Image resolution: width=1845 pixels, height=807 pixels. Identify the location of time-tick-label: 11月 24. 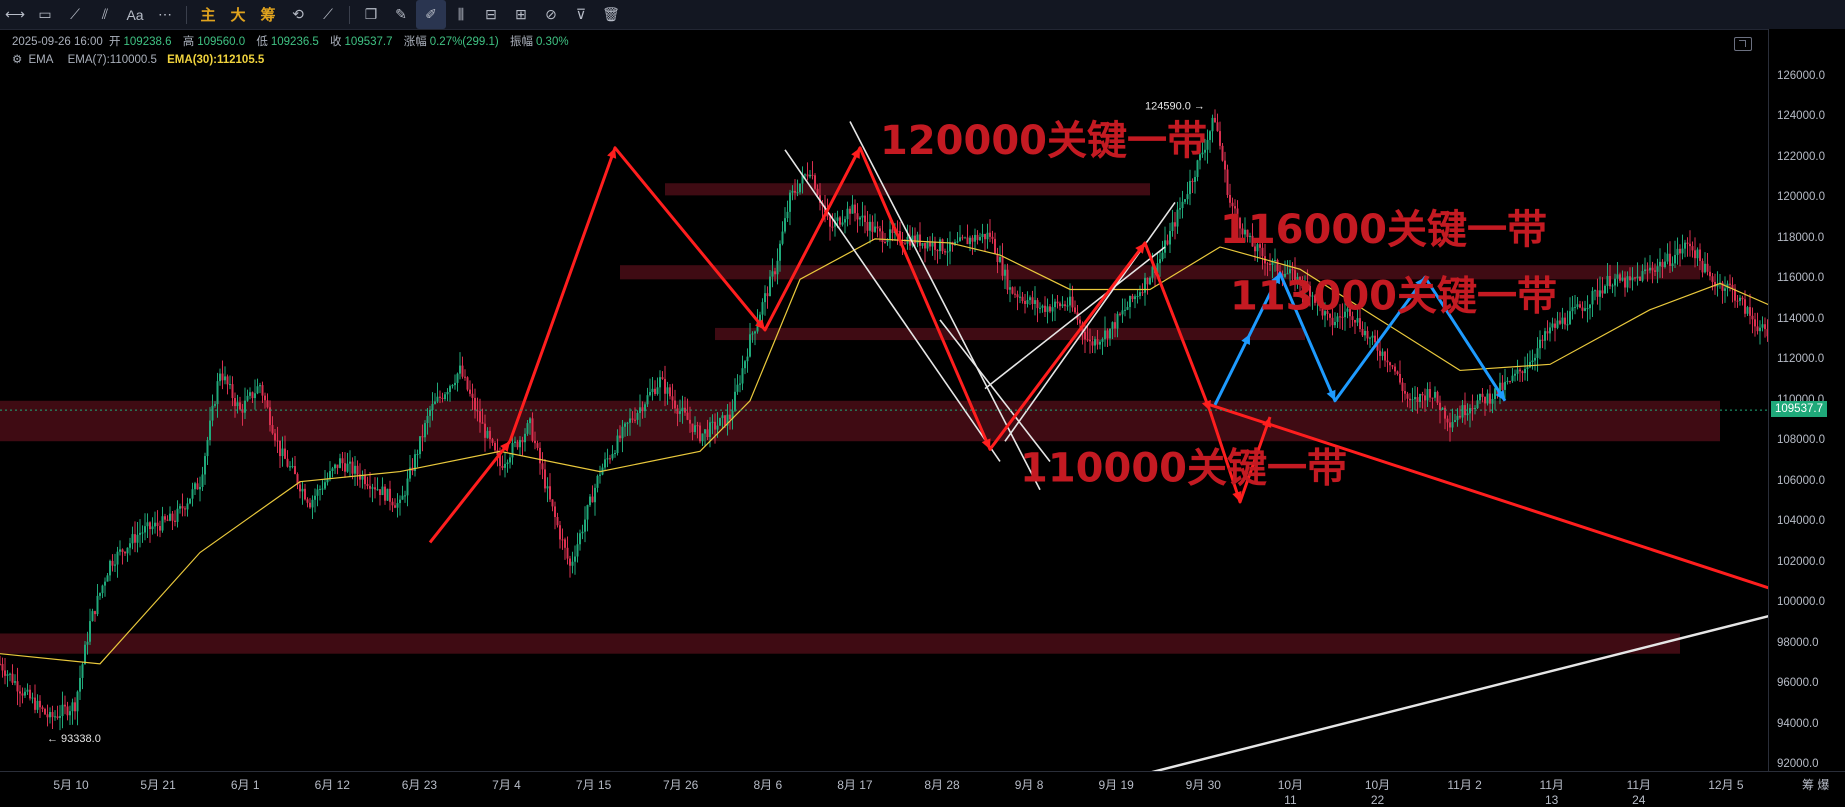
(1639, 792).